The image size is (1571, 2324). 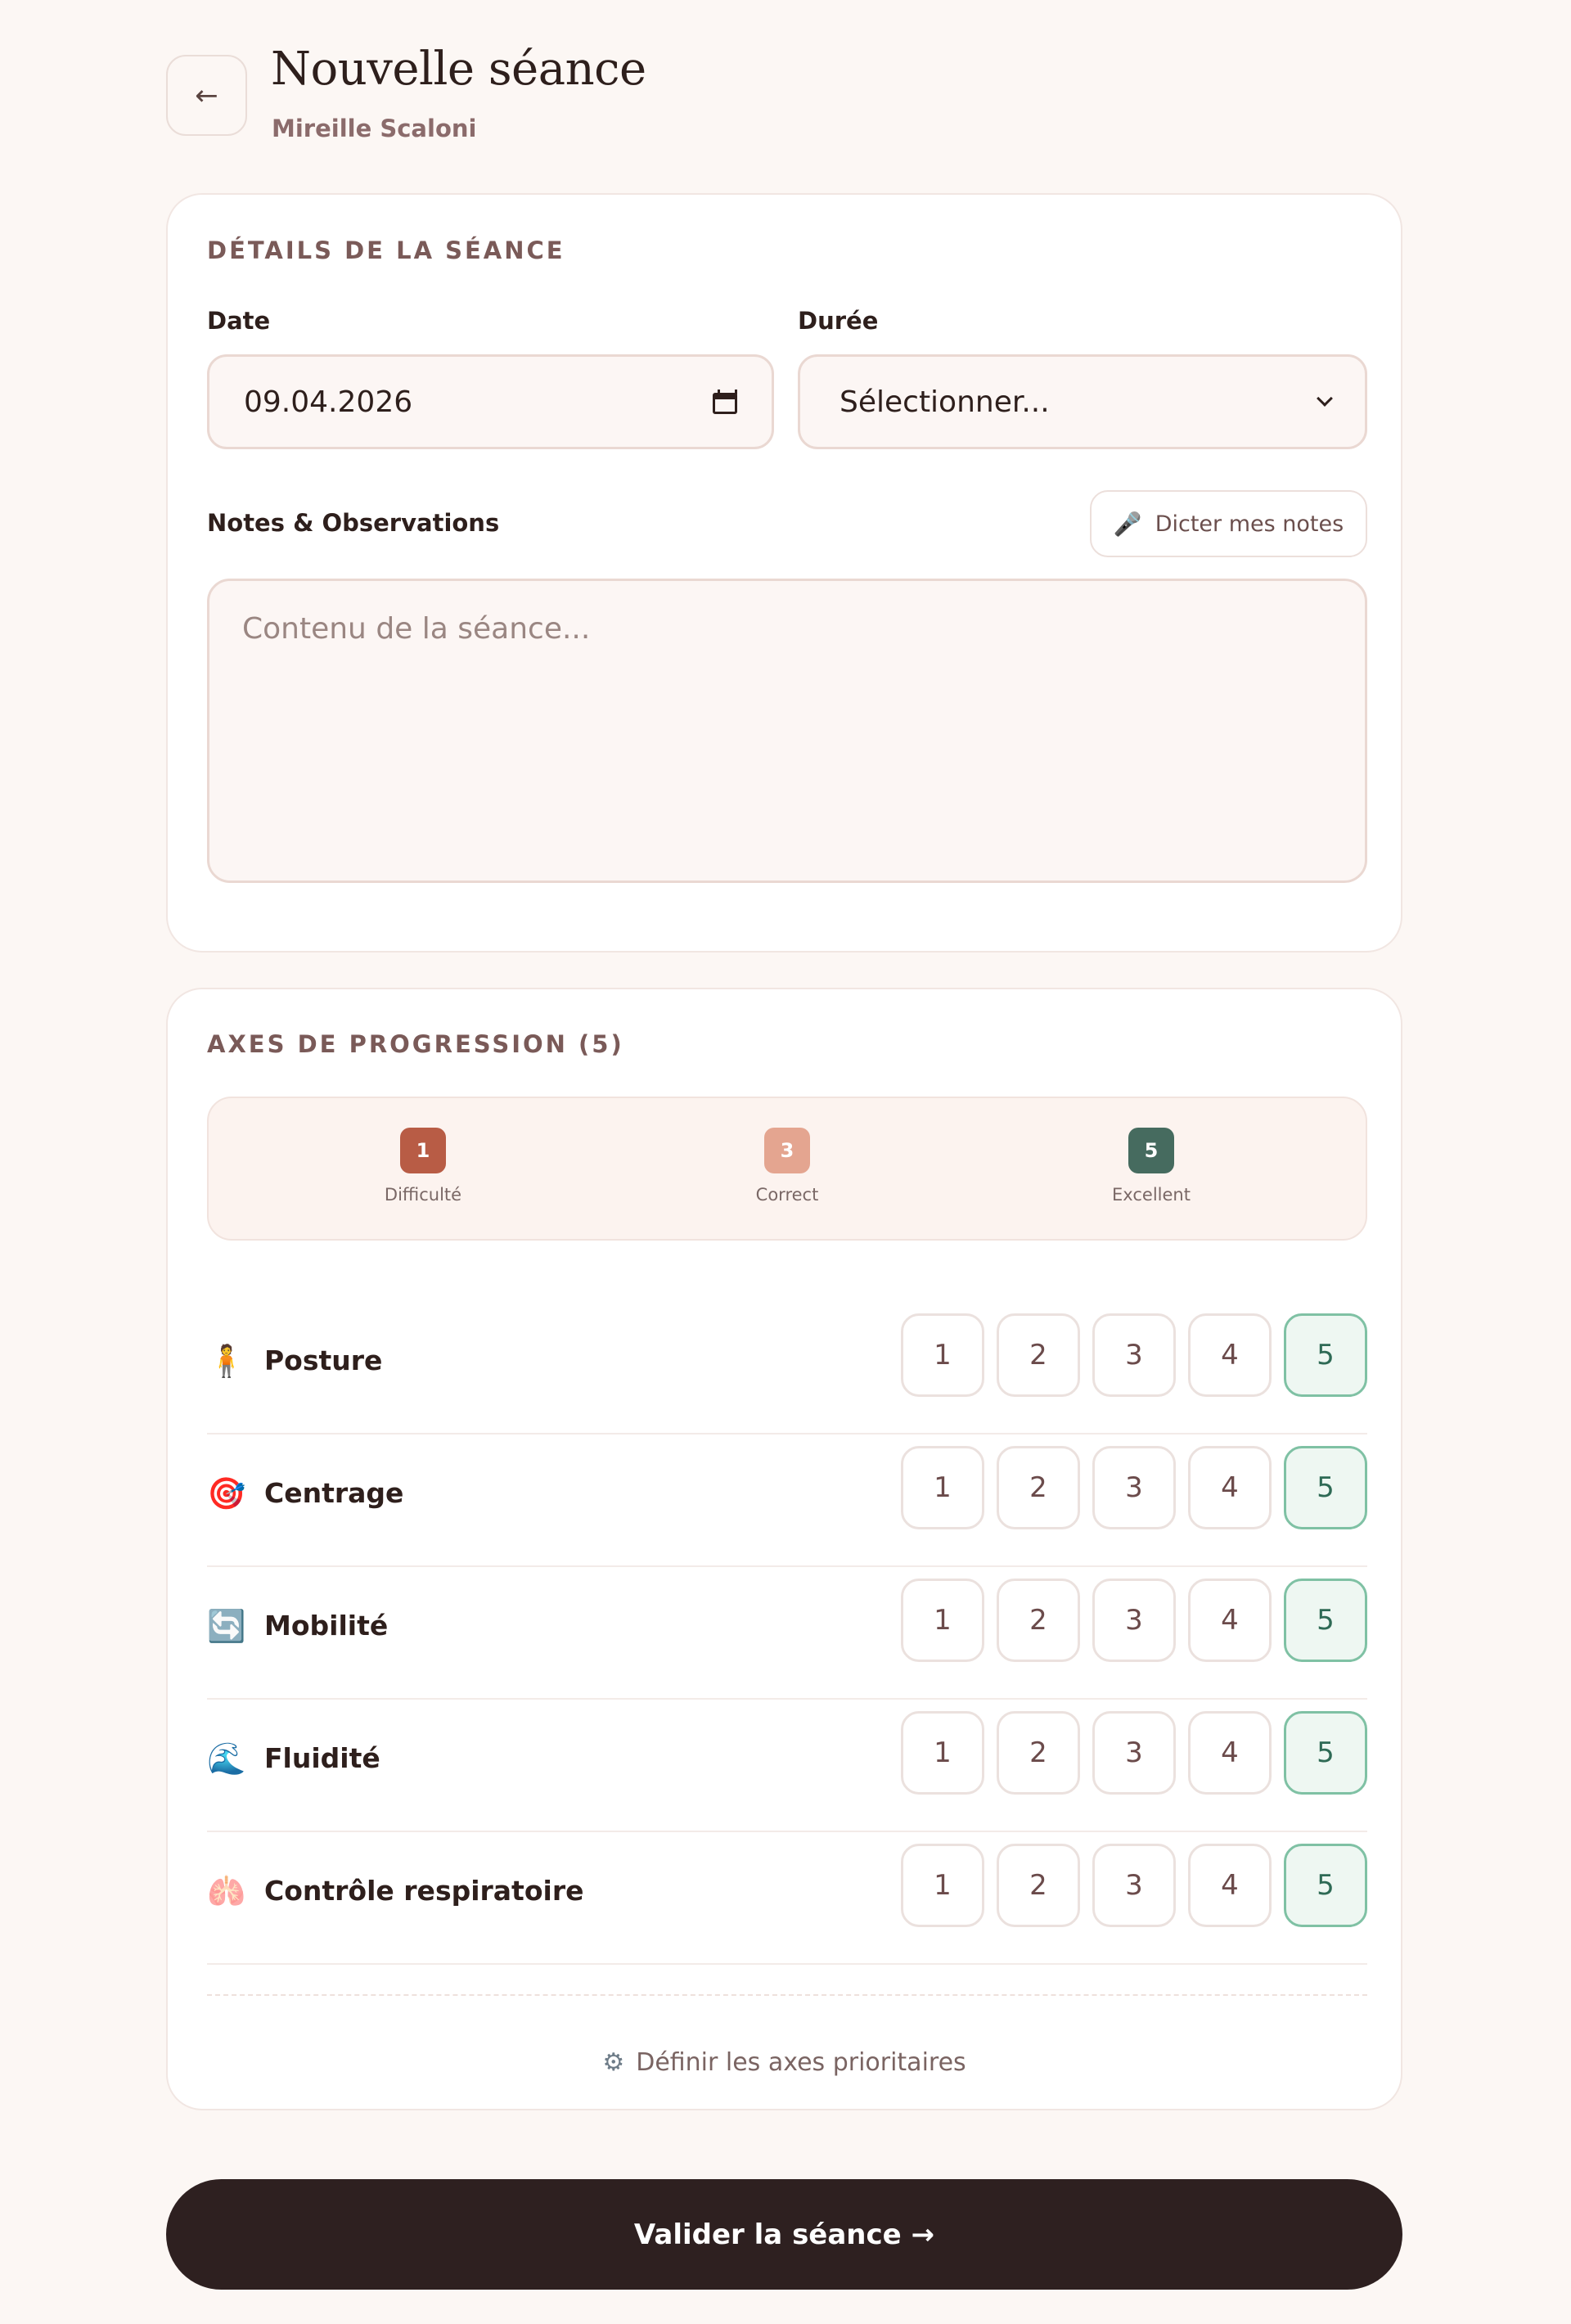 I want to click on back-button: ←, so click(x=206, y=95).